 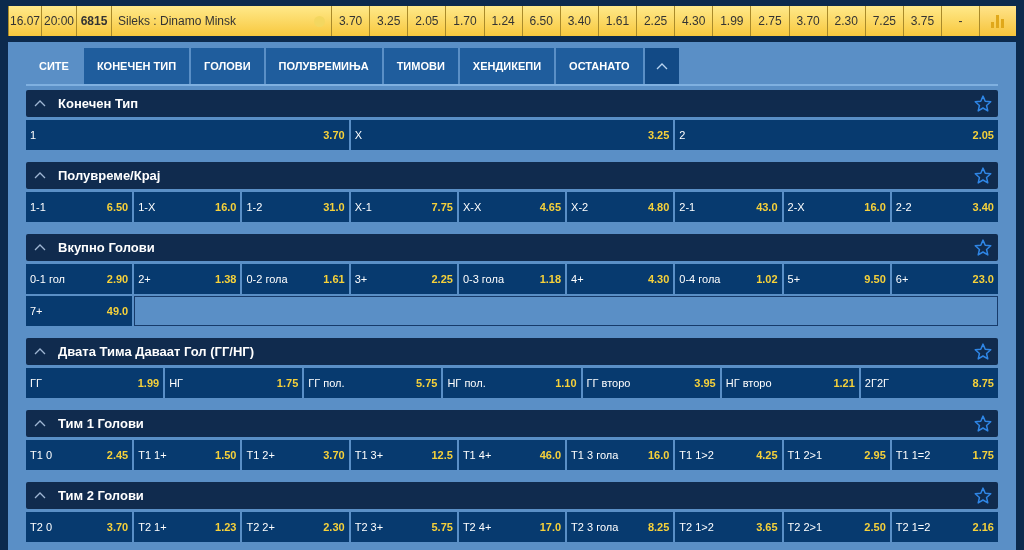 I want to click on tab: ГОЛОВИ, so click(x=227, y=66).